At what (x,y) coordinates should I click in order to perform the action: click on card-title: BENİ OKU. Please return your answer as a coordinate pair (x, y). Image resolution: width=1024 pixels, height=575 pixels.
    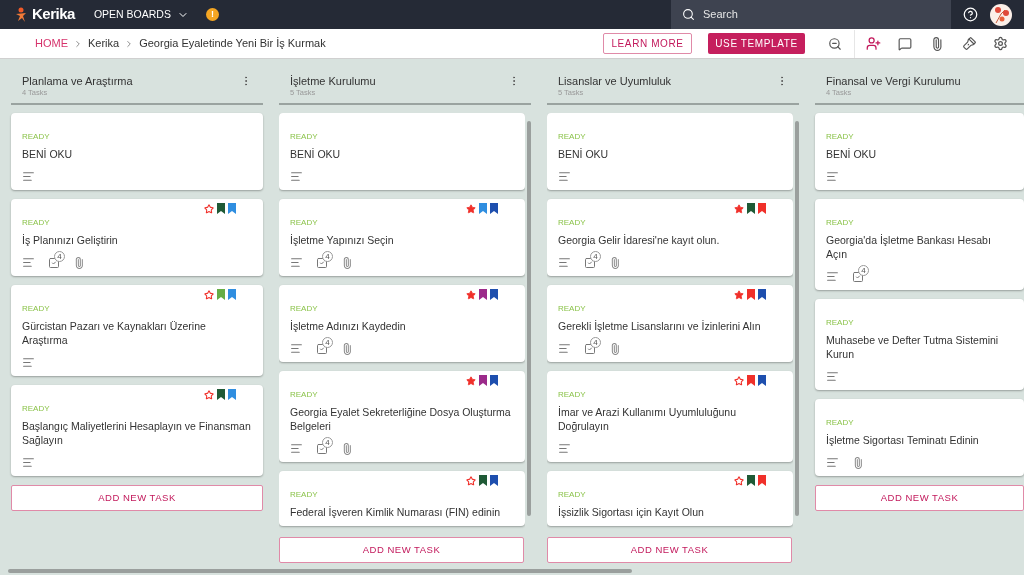
    Looking at the image, I should click on (852, 154).